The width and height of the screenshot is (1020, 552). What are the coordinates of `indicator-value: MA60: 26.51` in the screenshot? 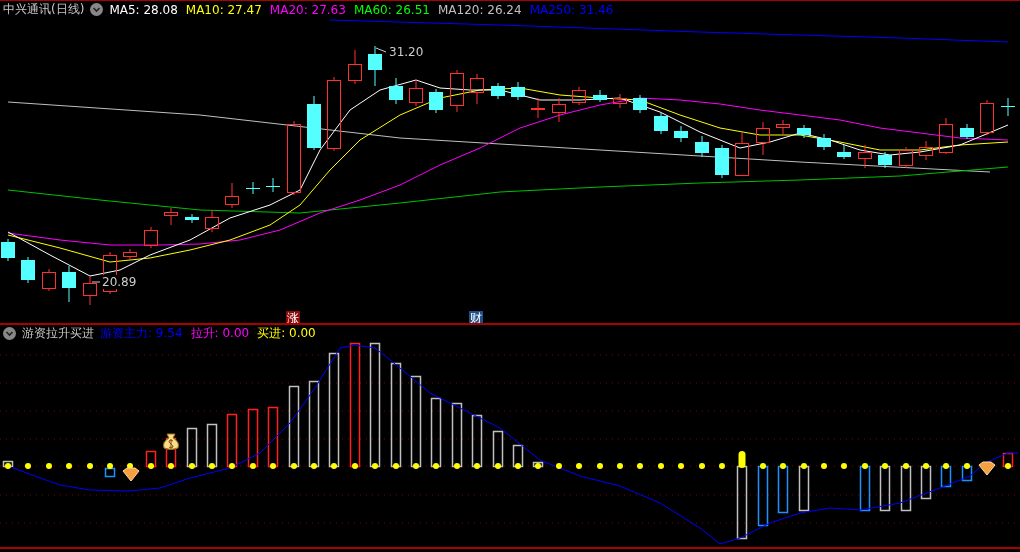 It's located at (391, 9).